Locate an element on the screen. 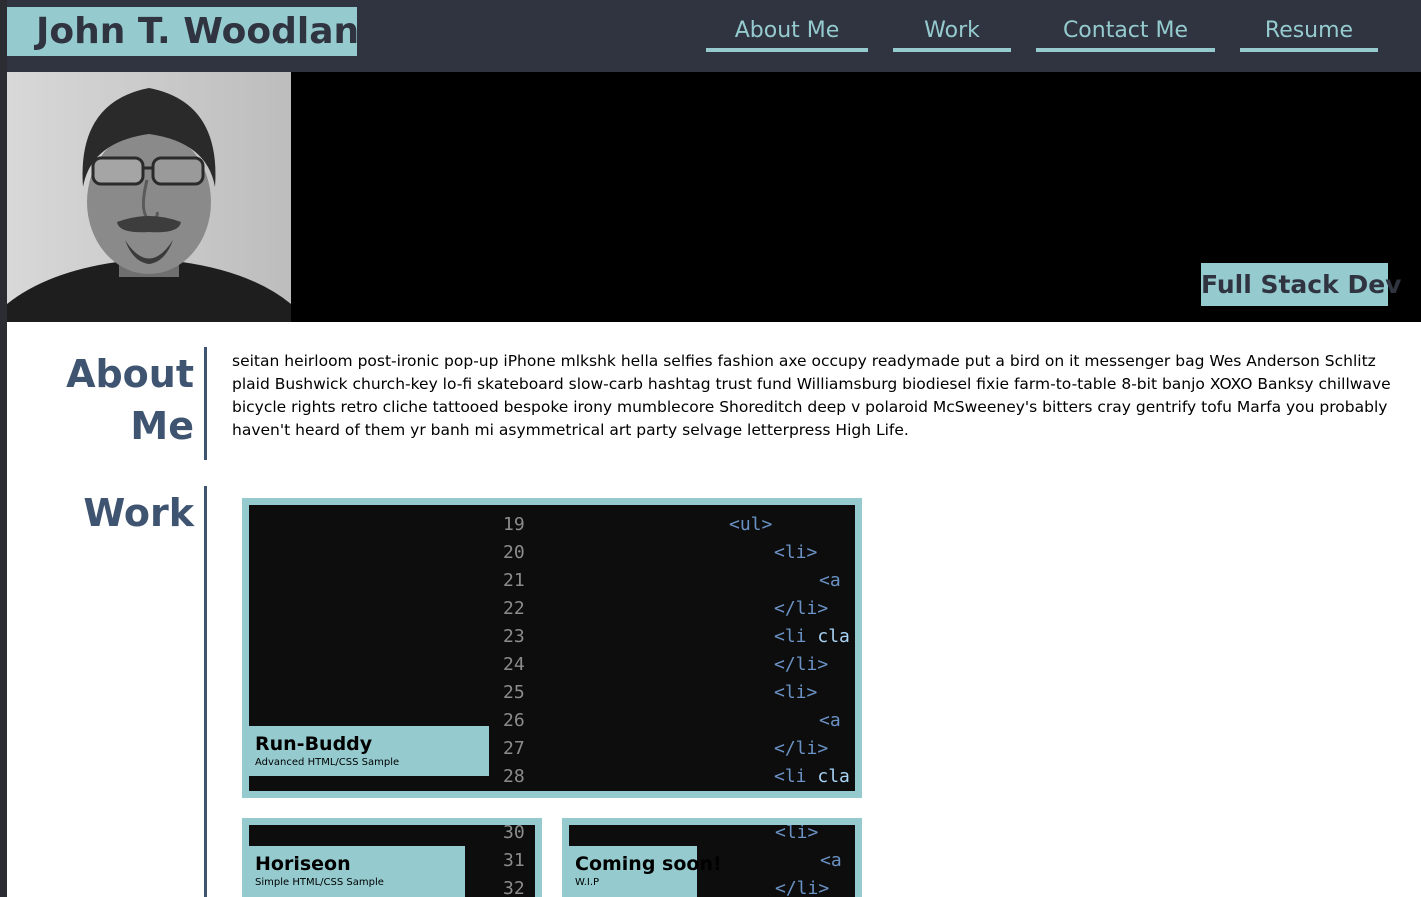  code-line-number: 25 is located at coordinates (514, 692).